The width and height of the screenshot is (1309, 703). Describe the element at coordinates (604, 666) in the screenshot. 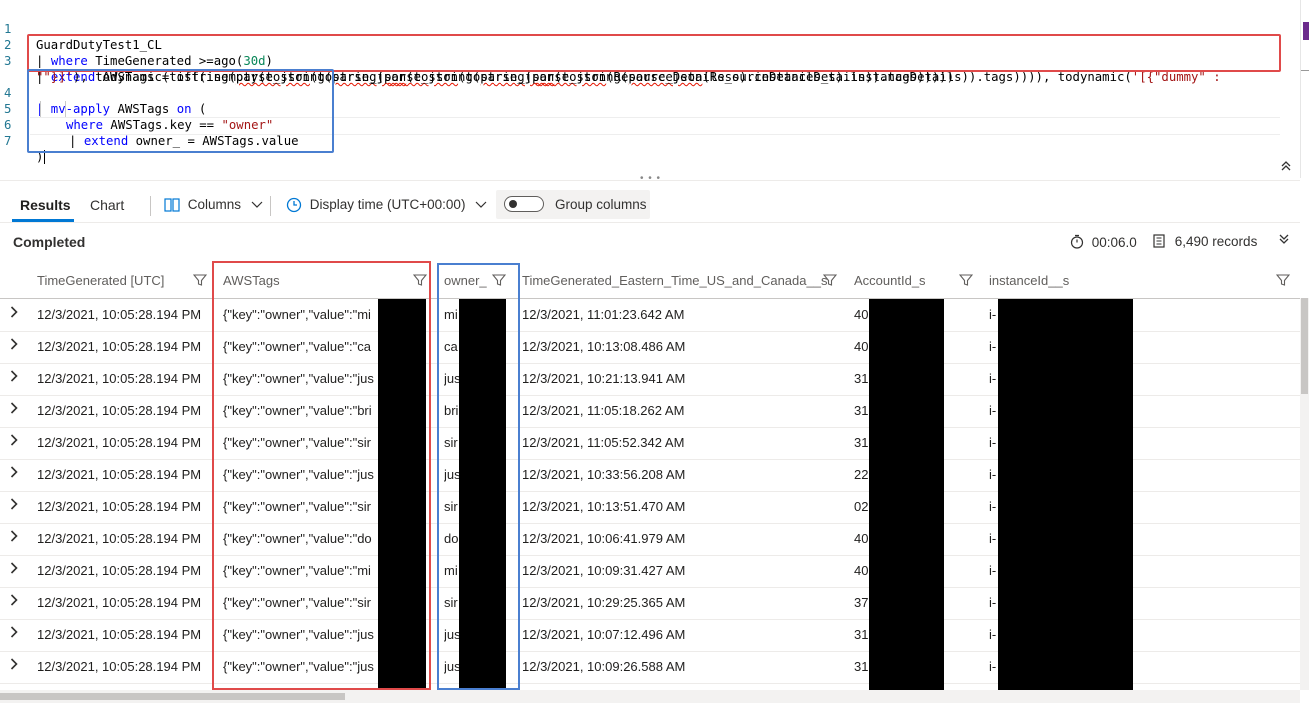

I see `cell-eastern-time: 12/3/2021, 10:09:26.588 AM` at that location.